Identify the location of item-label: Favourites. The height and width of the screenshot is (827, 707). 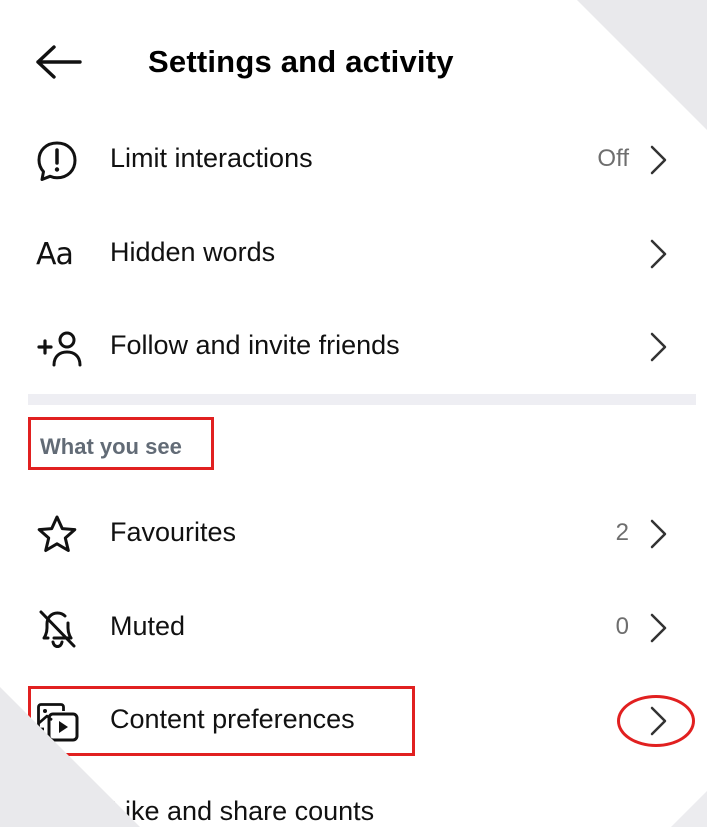
(173, 532).